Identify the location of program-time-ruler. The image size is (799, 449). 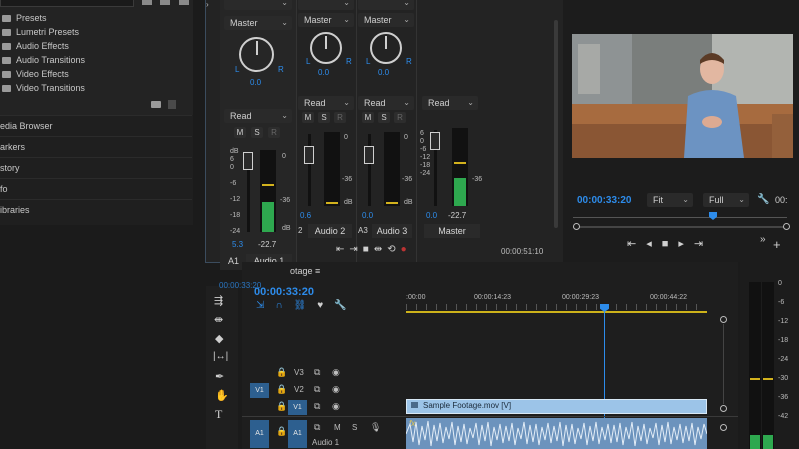
(680, 217).